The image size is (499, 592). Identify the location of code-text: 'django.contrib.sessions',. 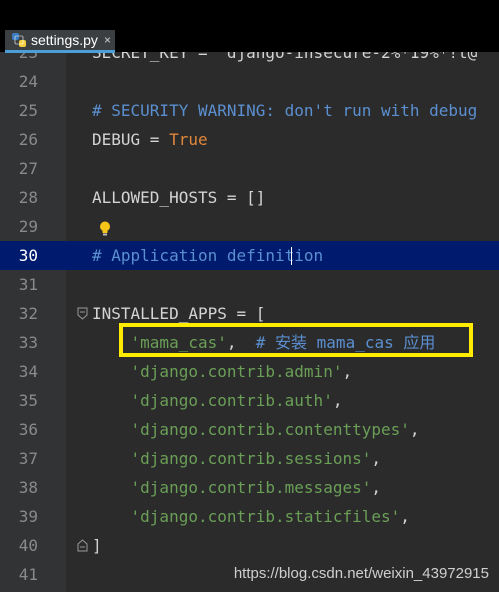
(236, 458).